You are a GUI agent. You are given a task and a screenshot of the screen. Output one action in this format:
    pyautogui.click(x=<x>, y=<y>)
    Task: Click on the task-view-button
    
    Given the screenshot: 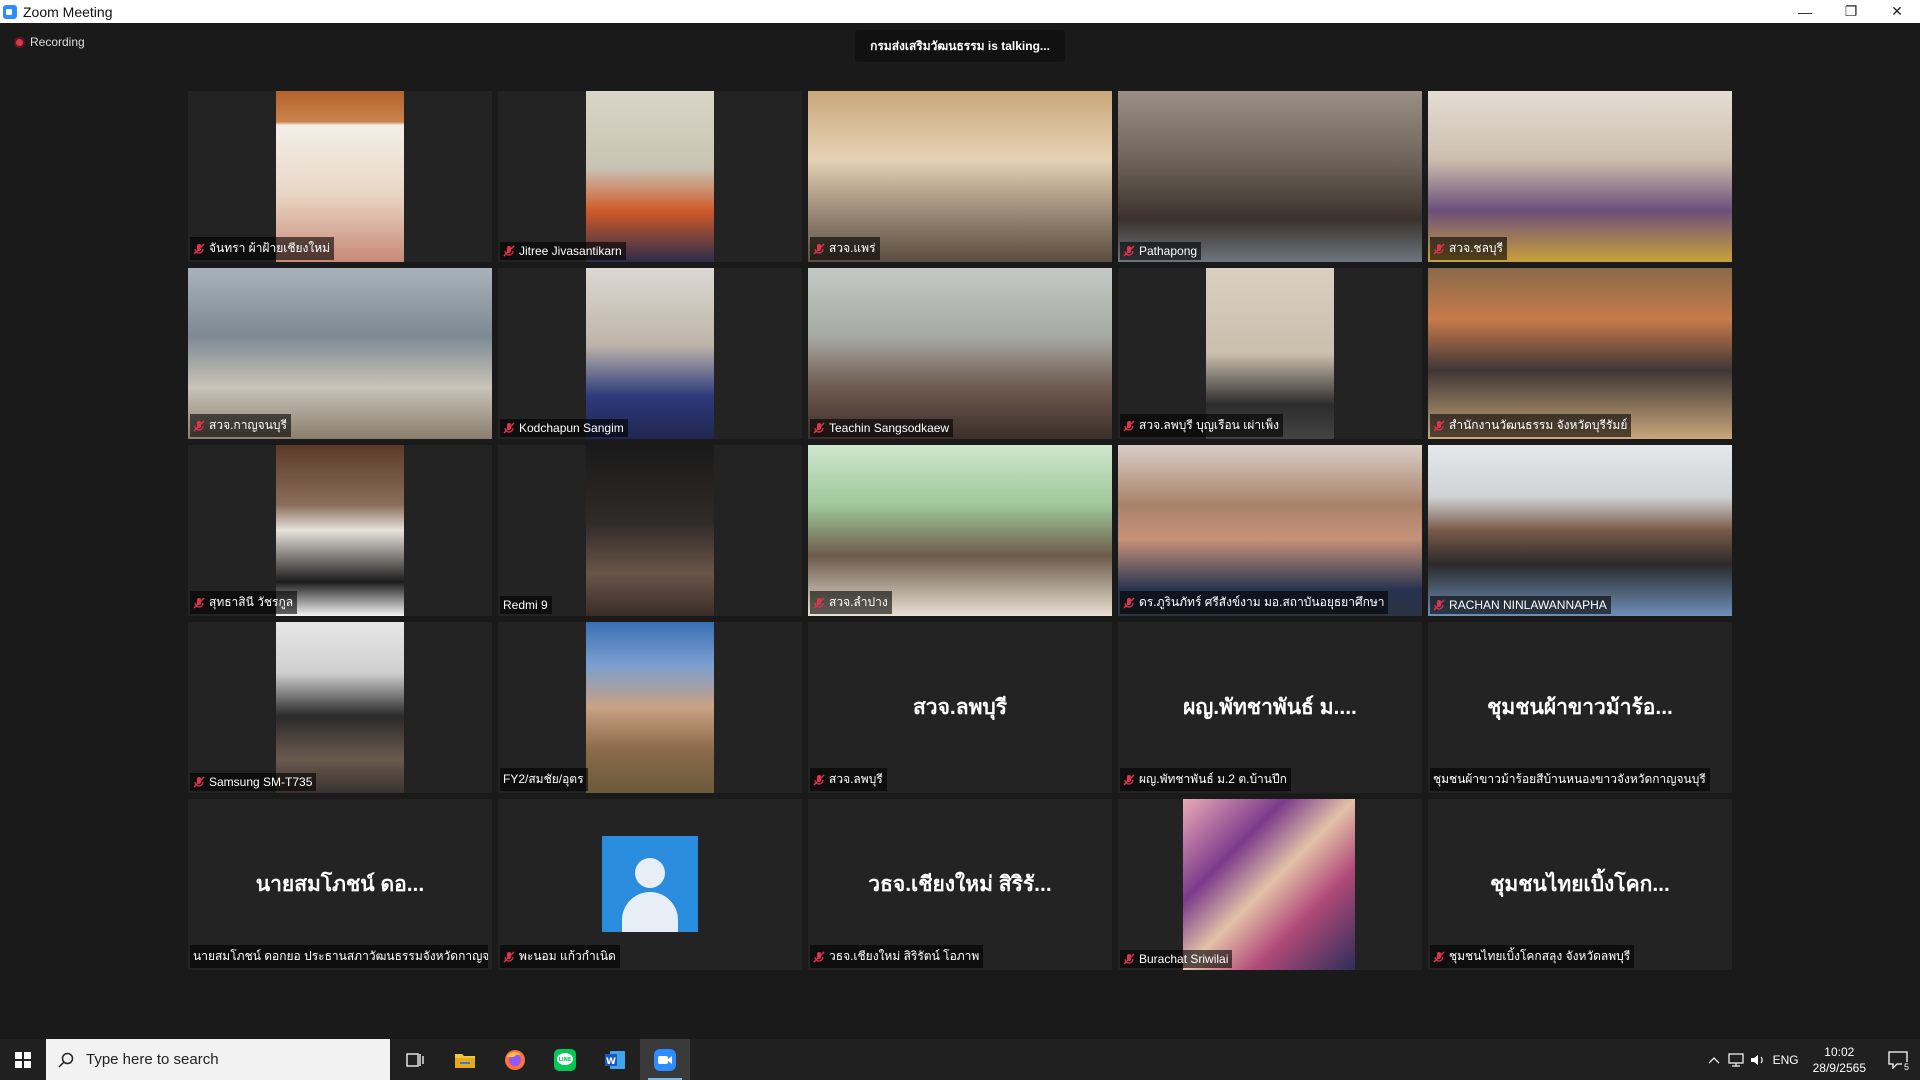 What is the action you would take?
    pyautogui.click(x=415, y=1059)
    